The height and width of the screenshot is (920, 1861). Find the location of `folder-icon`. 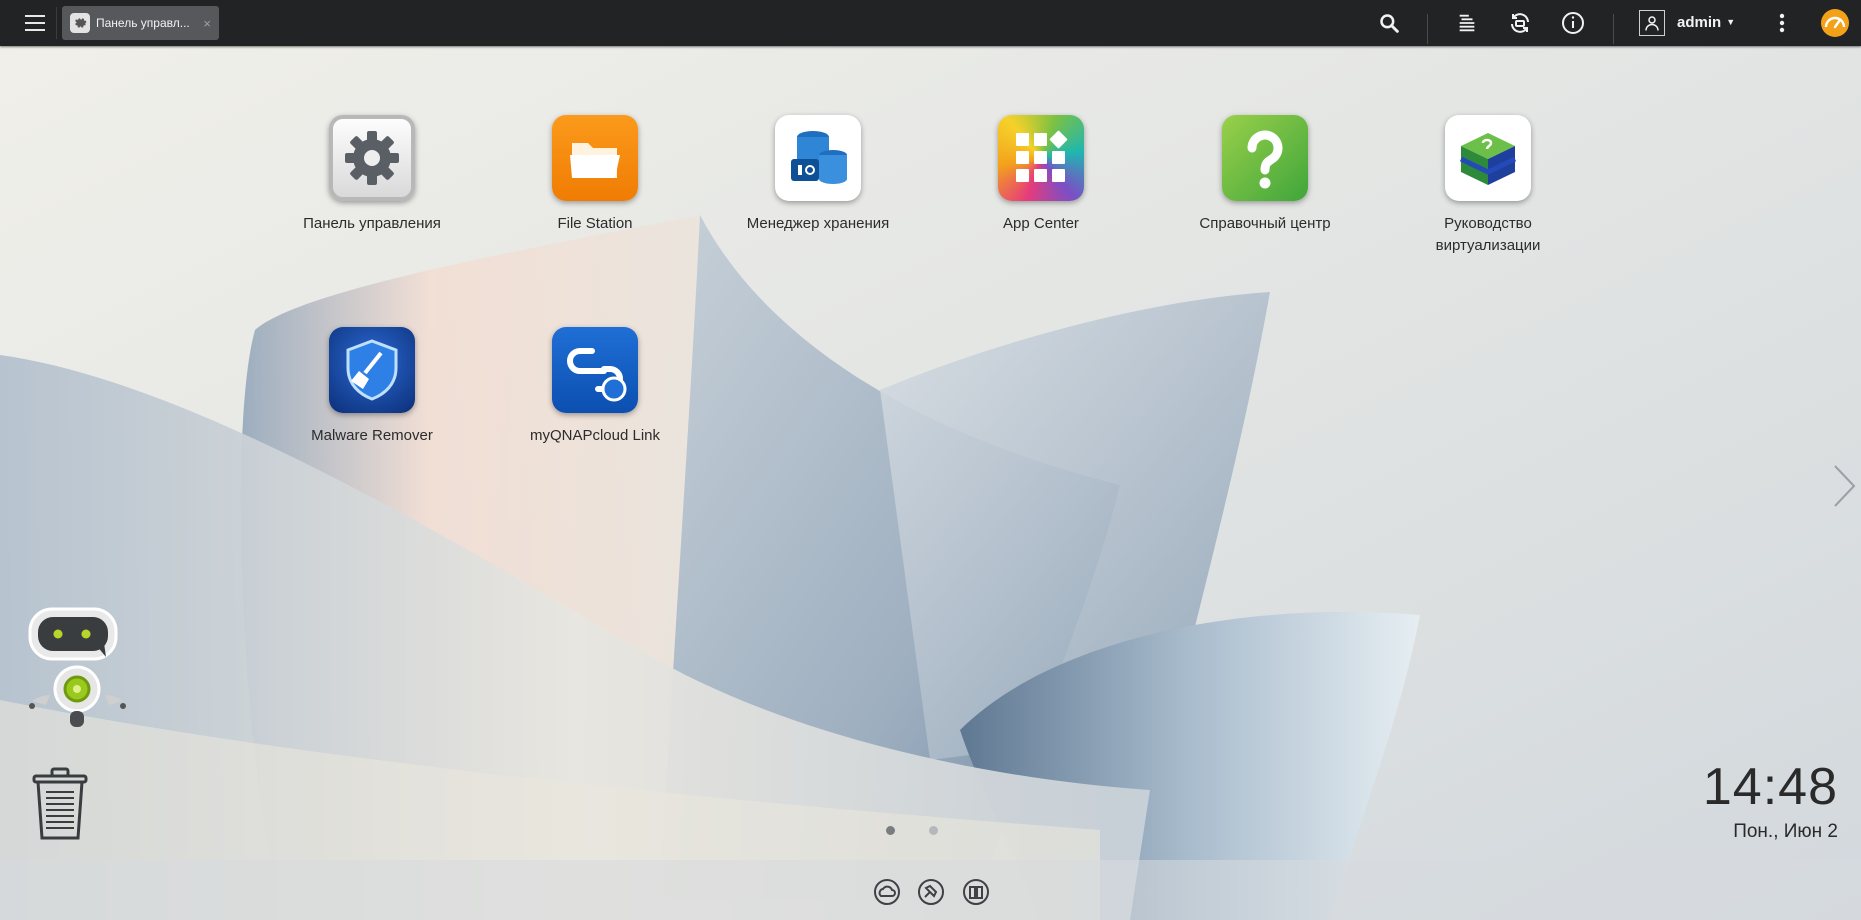

folder-icon is located at coordinates (595, 158).